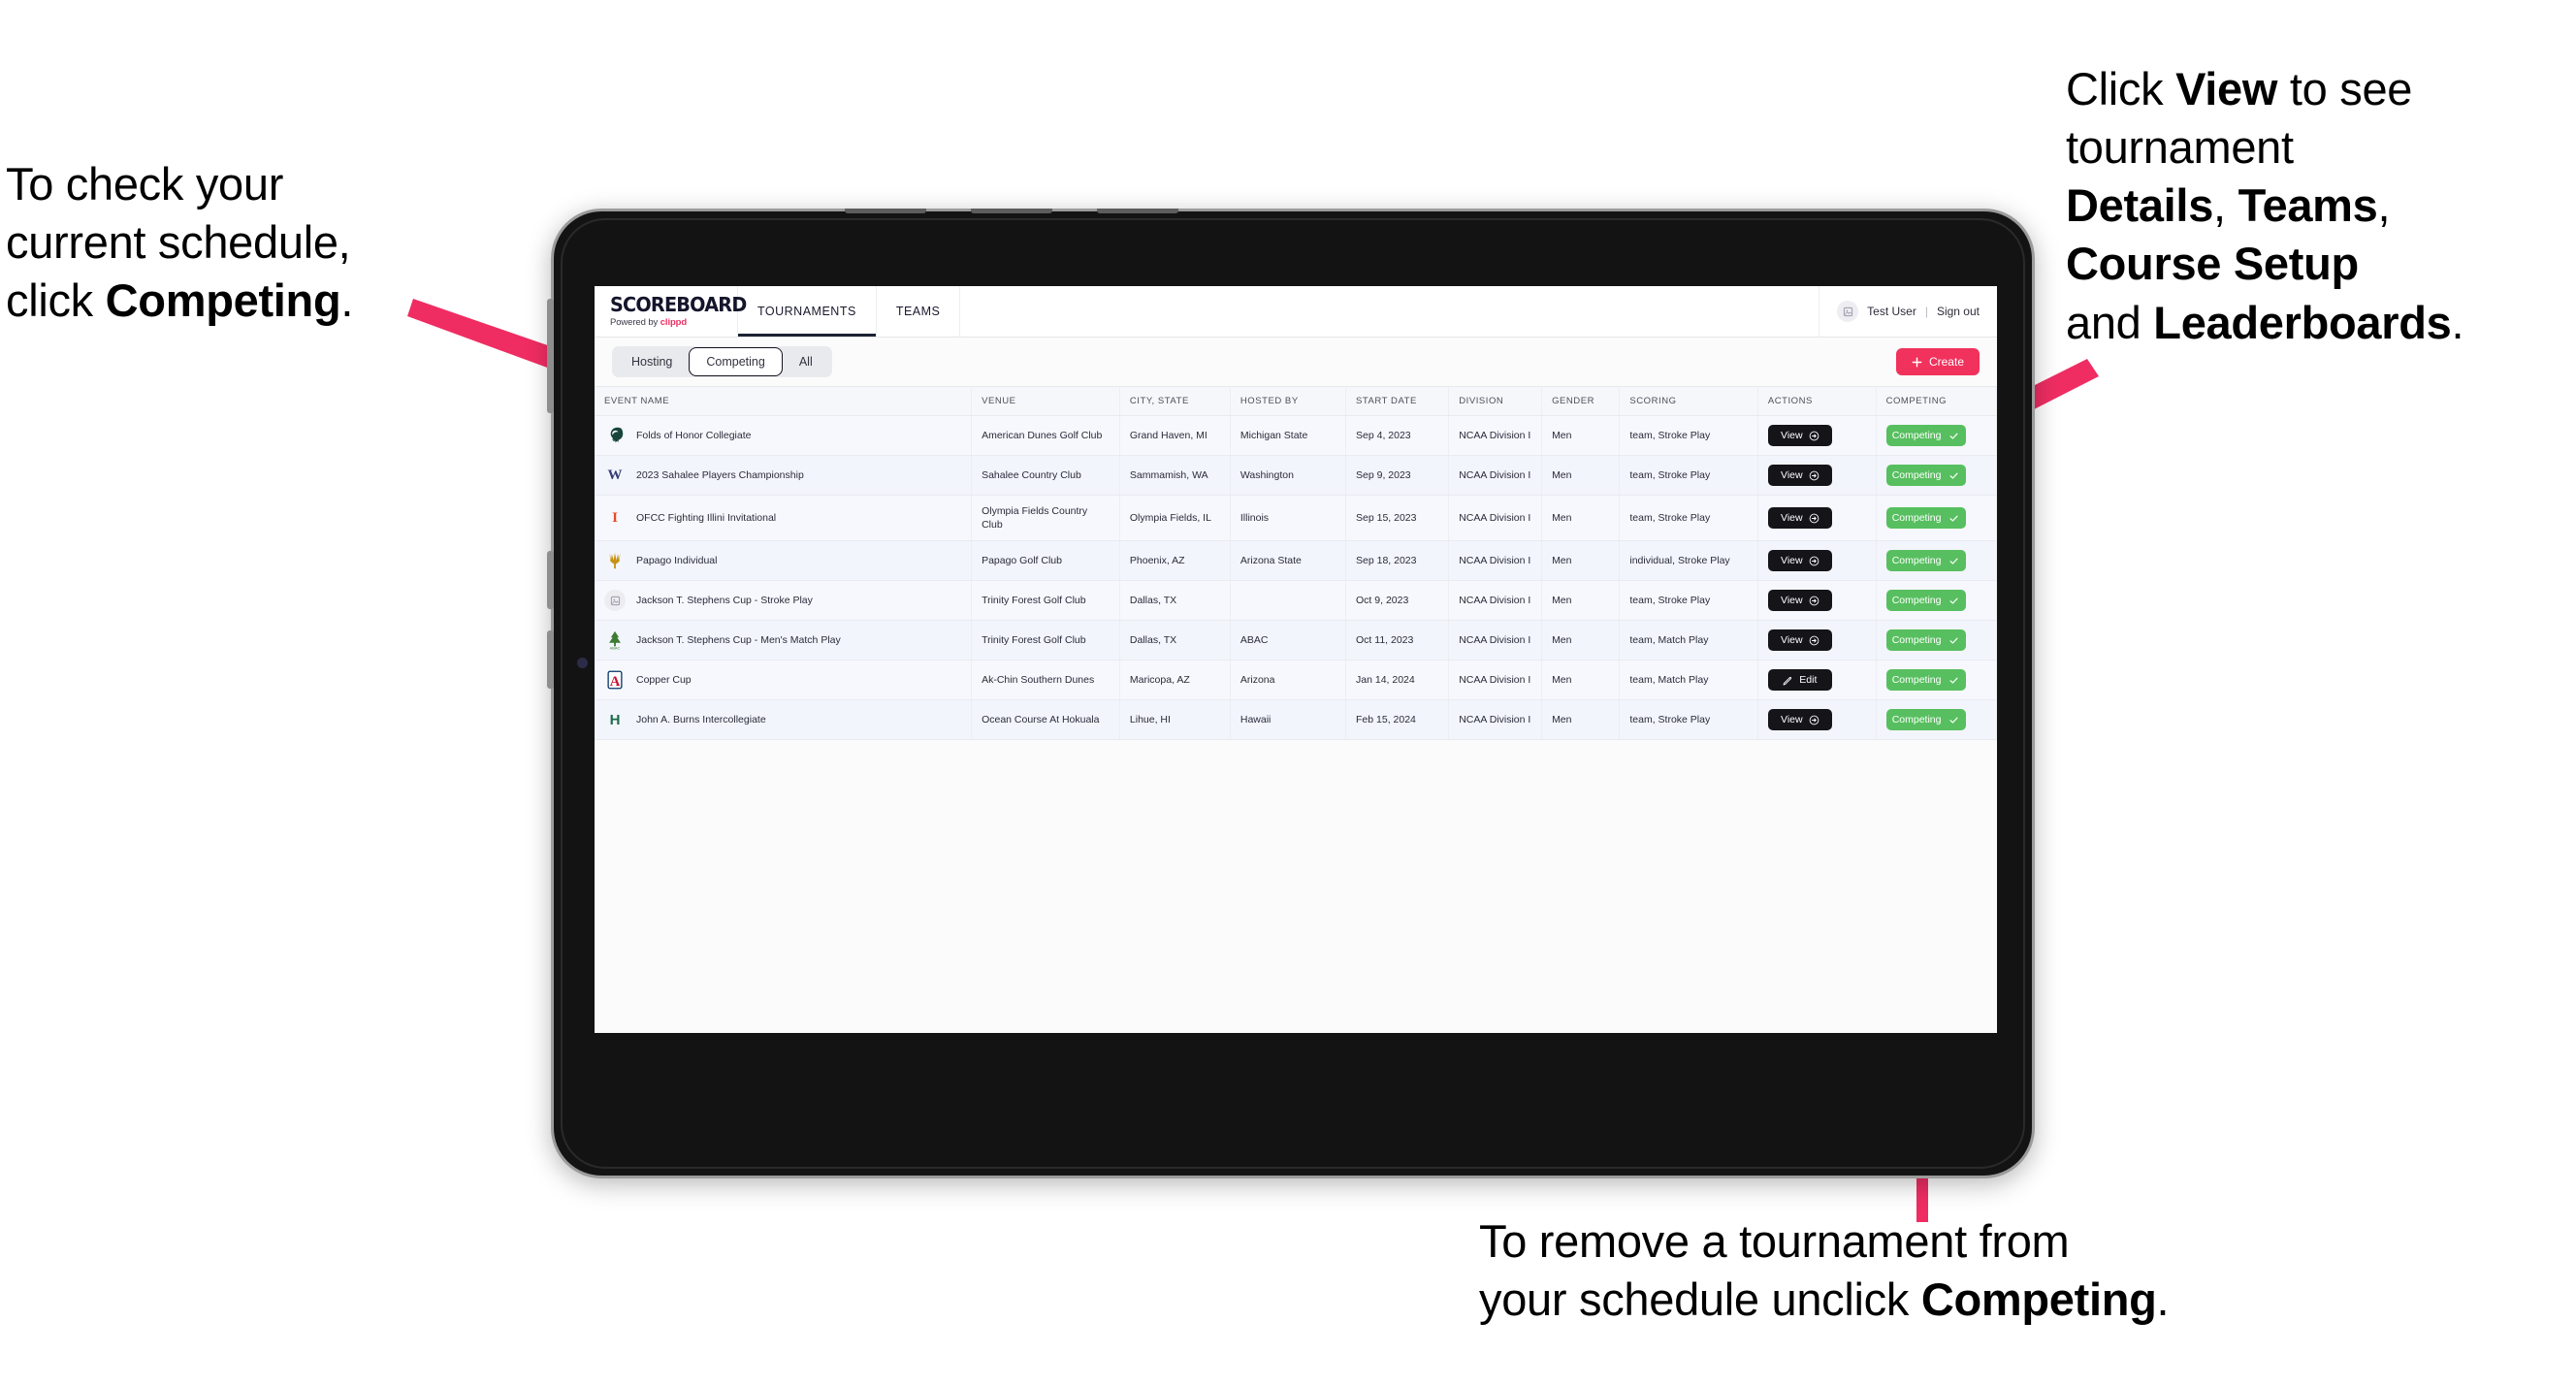 The width and height of the screenshot is (2576, 1386). Describe the element at coordinates (1495, 720) in the screenshot. I see `cell-division: NCAA Division I` at that location.